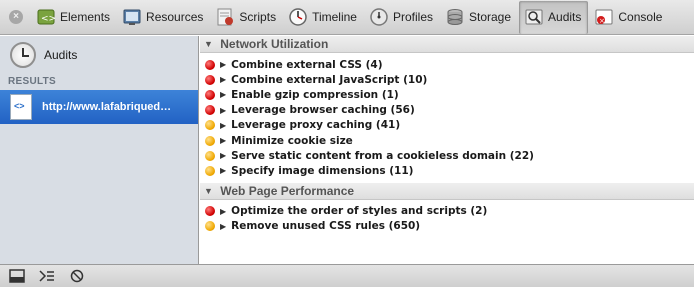 The height and width of the screenshot is (287, 694). What do you see at coordinates (316, 125) in the screenshot?
I see `rule-label: Leverage proxy caching (41)` at bounding box center [316, 125].